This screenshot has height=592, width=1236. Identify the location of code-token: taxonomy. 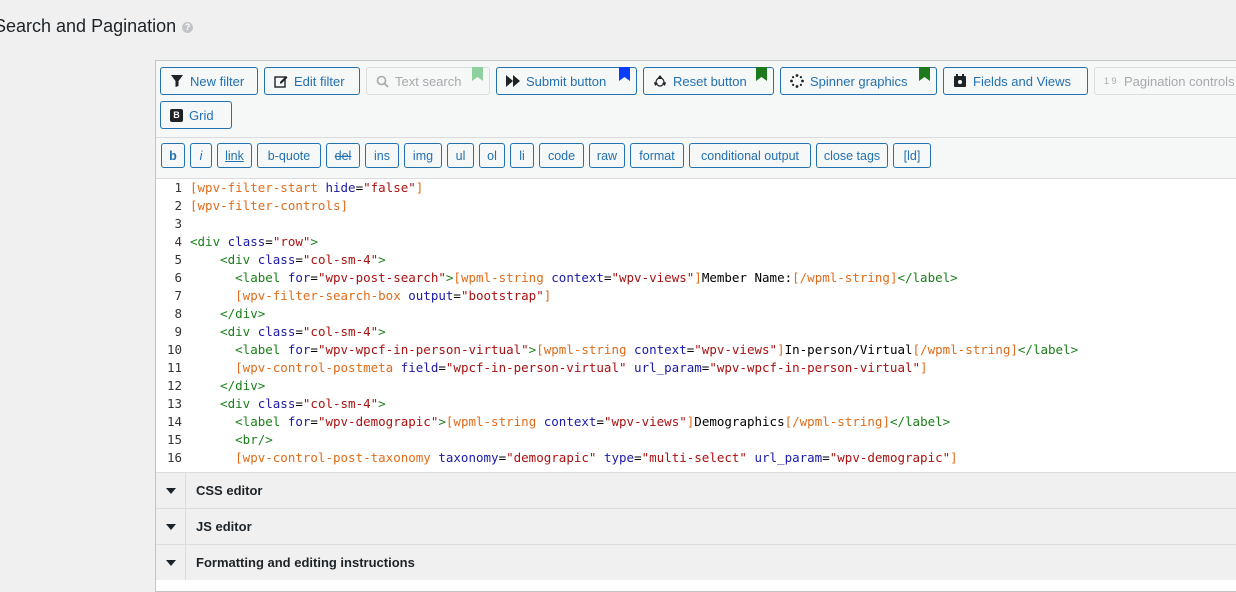
(468, 457).